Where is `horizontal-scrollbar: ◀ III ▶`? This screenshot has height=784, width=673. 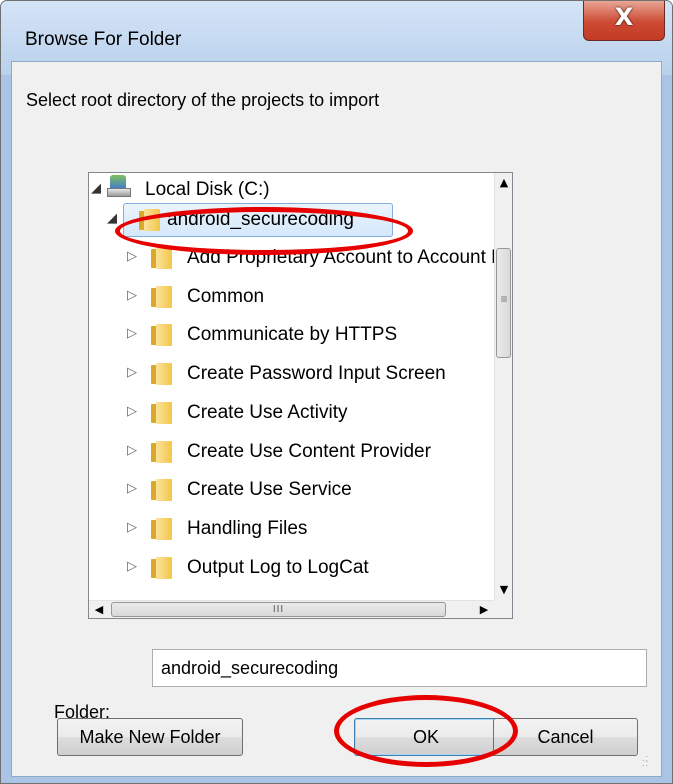 horizontal-scrollbar: ◀ III ▶ is located at coordinates (291, 609).